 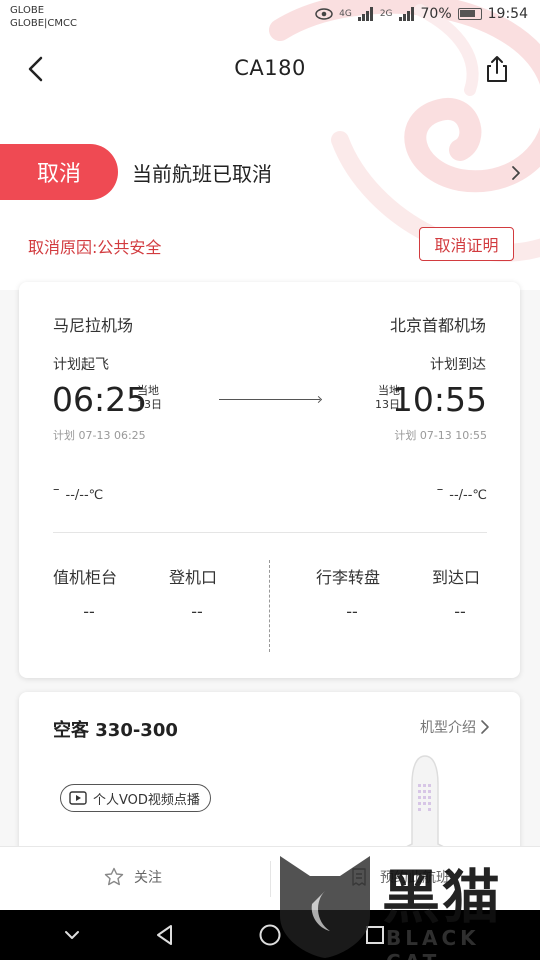 What do you see at coordinates (437, 325) in the screenshot?
I see `arrival-airport: 北京首都机场` at bounding box center [437, 325].